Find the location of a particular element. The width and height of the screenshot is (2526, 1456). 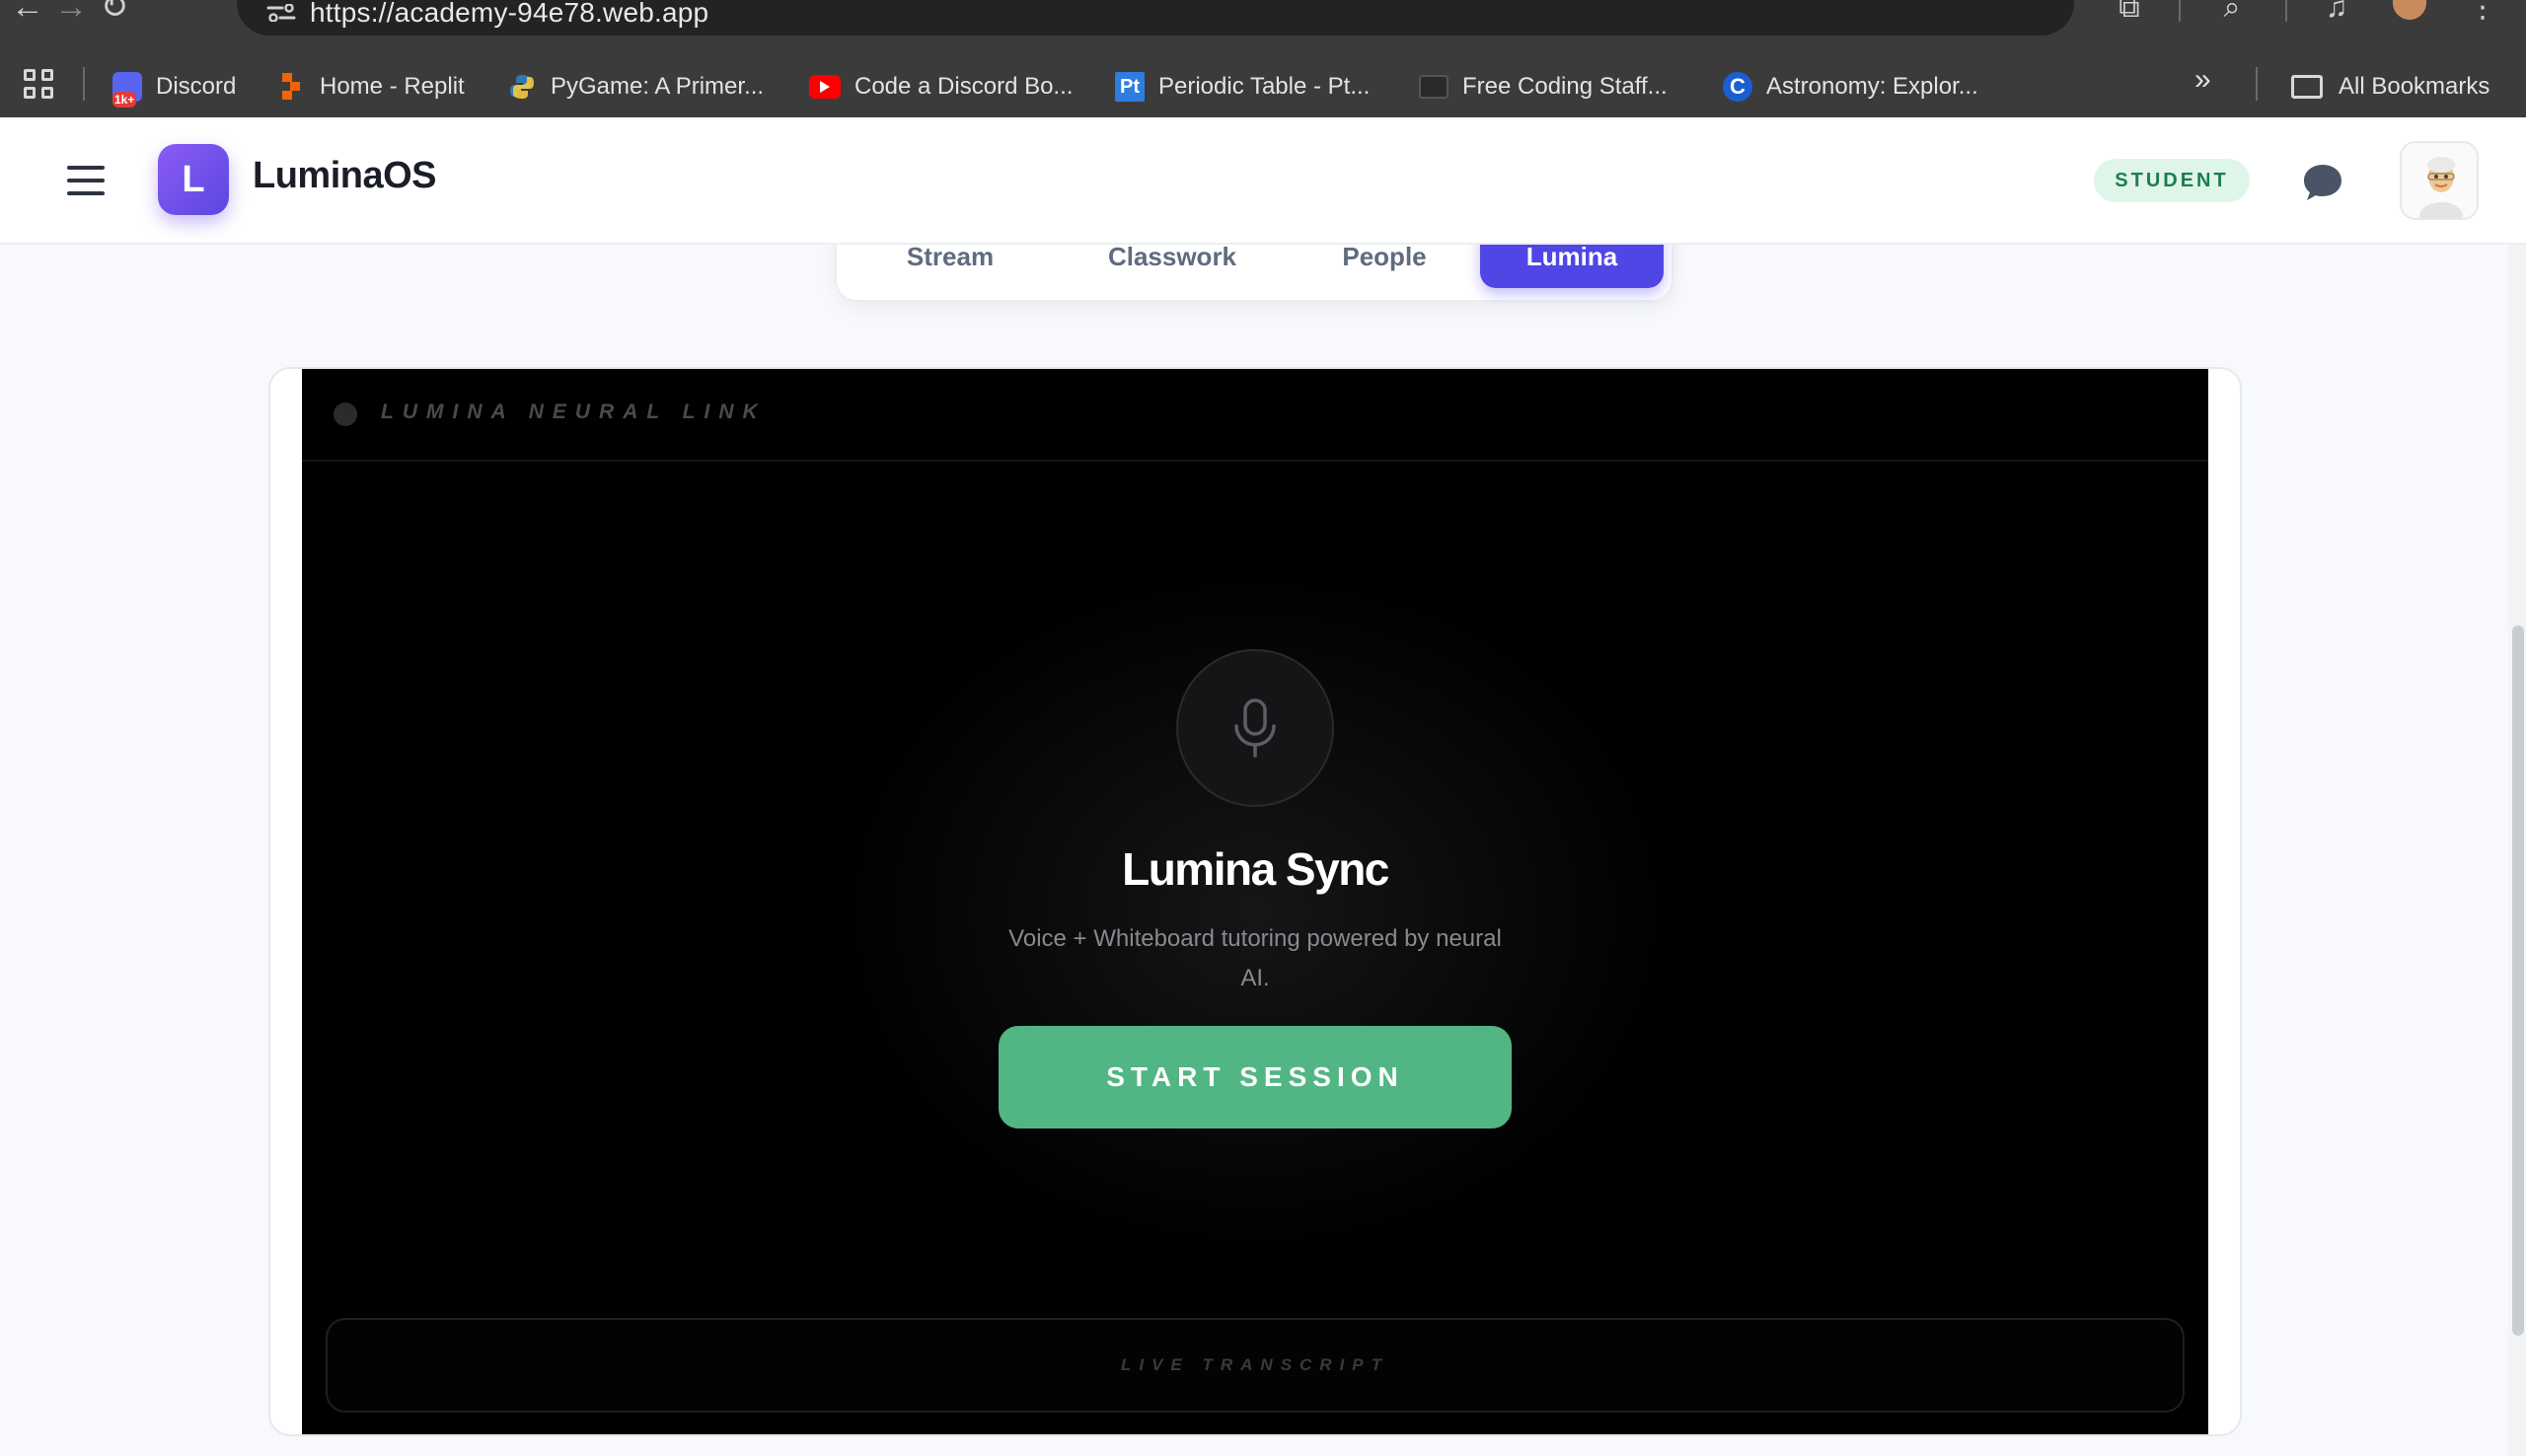

user-avatar is located at coordinates (2439, 180).